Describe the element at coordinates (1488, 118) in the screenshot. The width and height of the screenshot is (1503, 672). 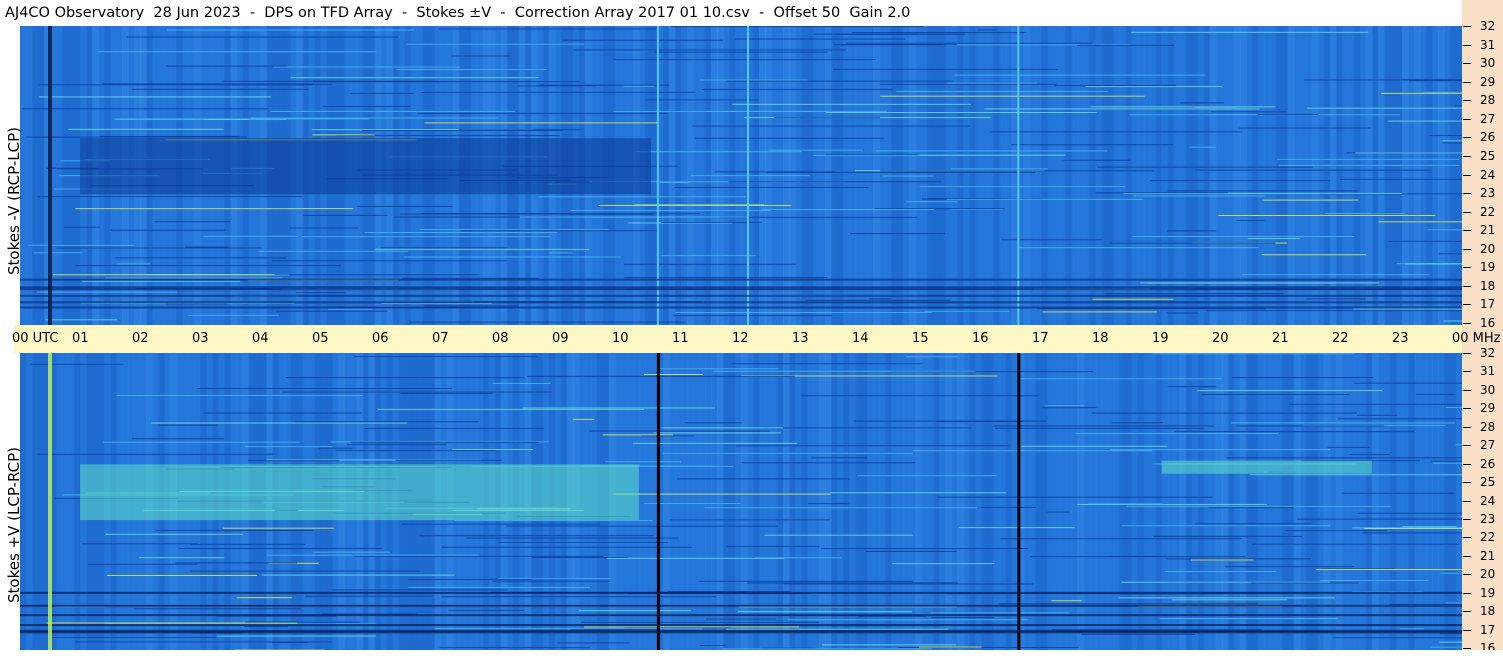
I see `frequency-tick-label: 27` at that location.